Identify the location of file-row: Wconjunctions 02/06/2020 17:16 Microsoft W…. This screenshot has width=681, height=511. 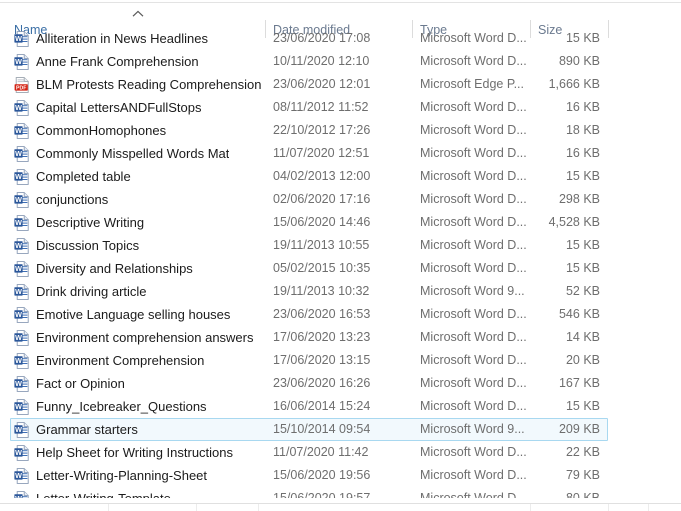
(340, 199).